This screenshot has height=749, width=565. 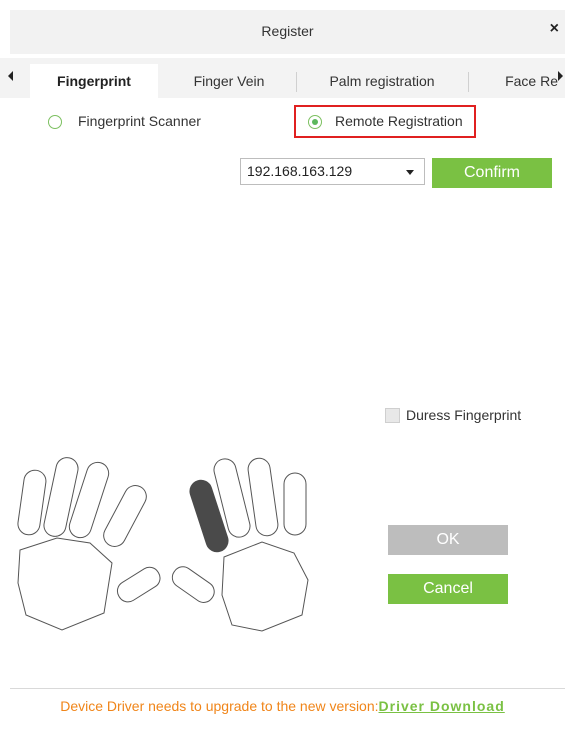 I want to click on radio-fingerprint-scanner, so click(x=55, y=122).